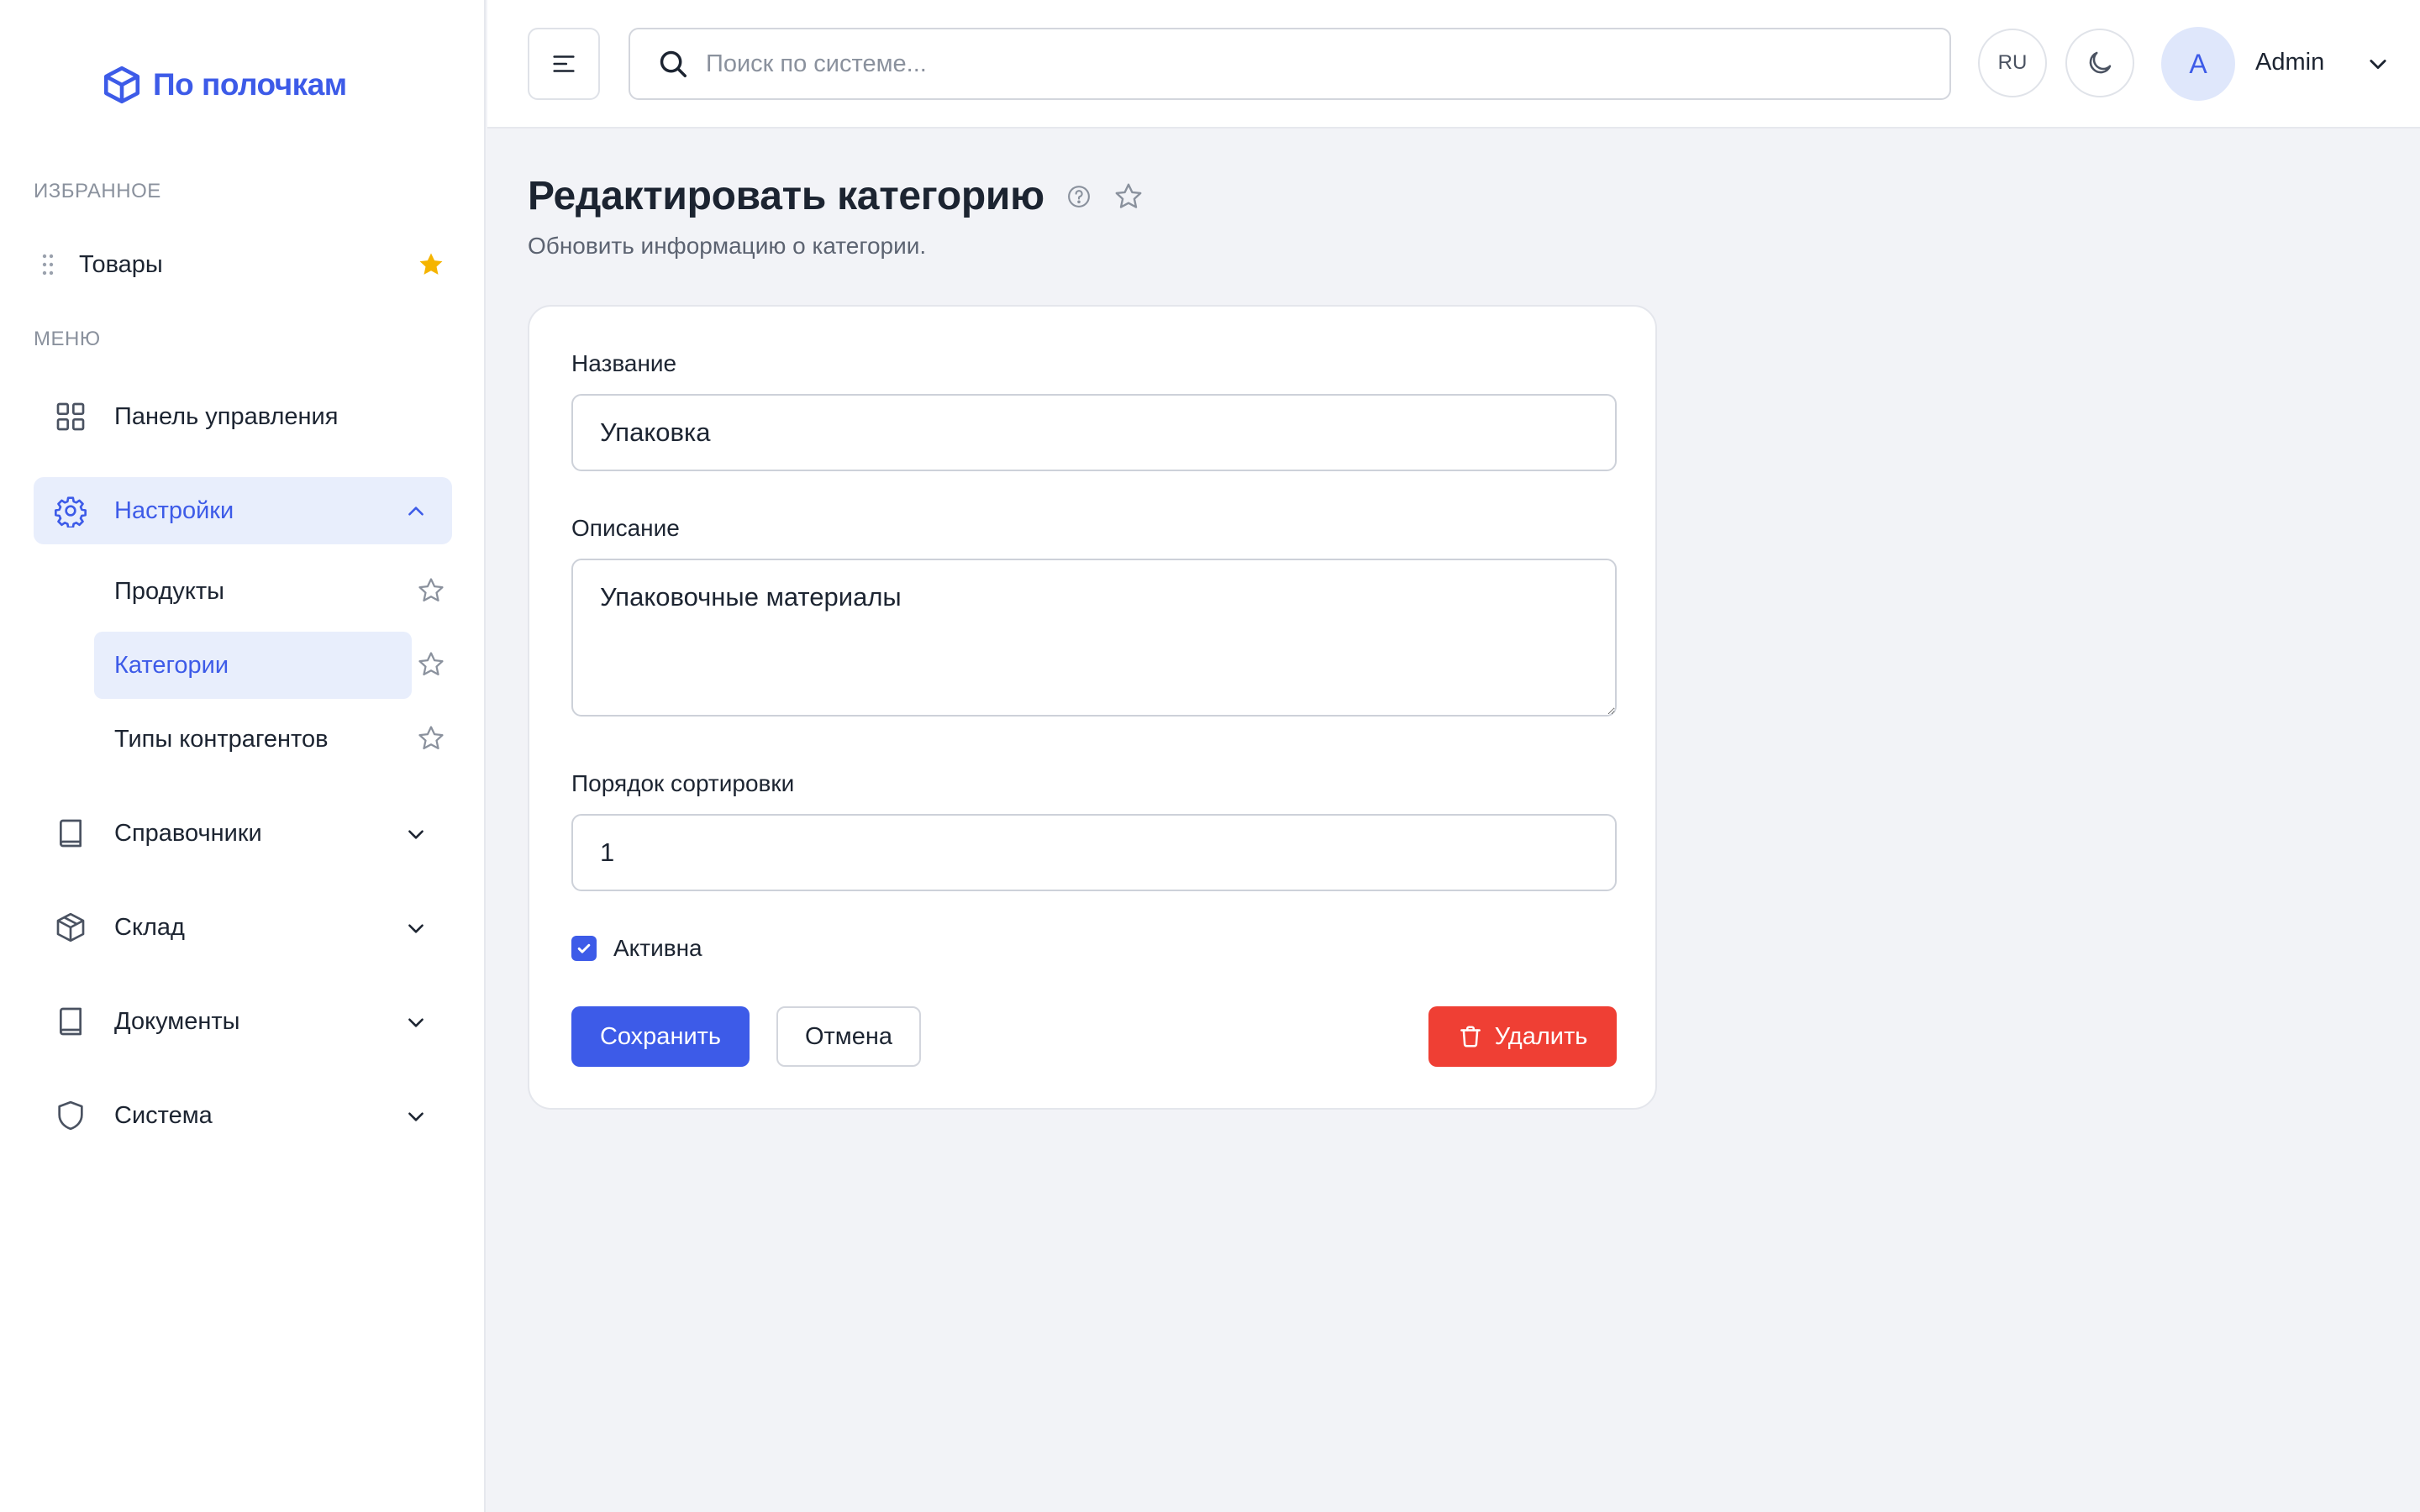  What do you see at coordinates (121, 264) in the screenshot?
I see `favorite-item-label: Товары` at bounding box center [121, 264].